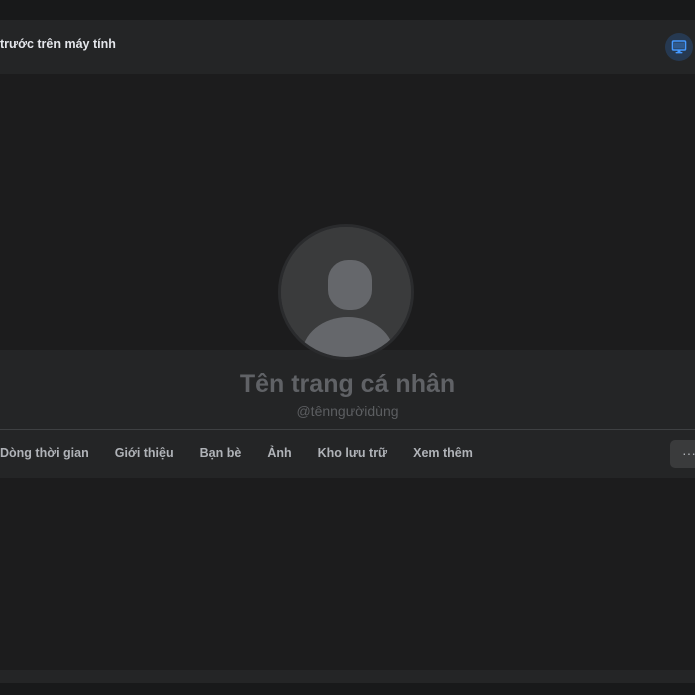 The width and height of the screenshot is (695, 695). I want to click on desktop-monitor-icon, so click(679, 47).